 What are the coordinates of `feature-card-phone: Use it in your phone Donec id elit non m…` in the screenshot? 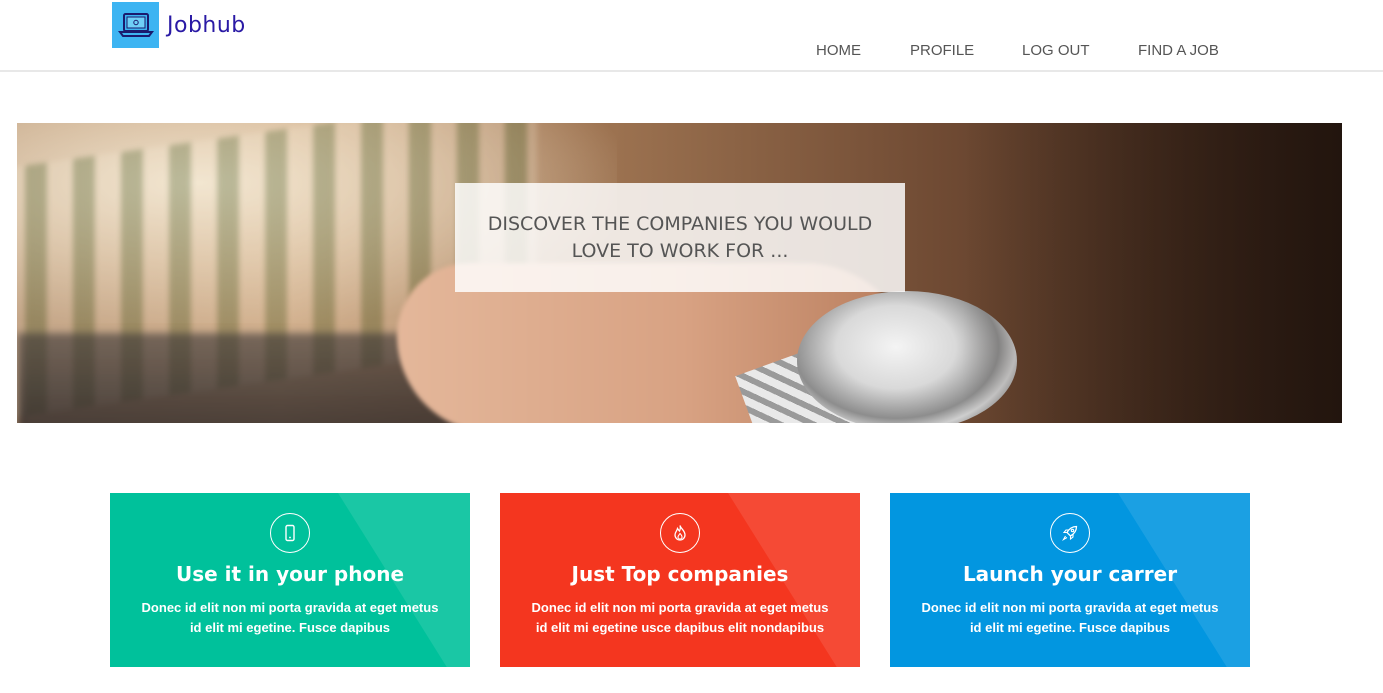 It's located at (290, 580).